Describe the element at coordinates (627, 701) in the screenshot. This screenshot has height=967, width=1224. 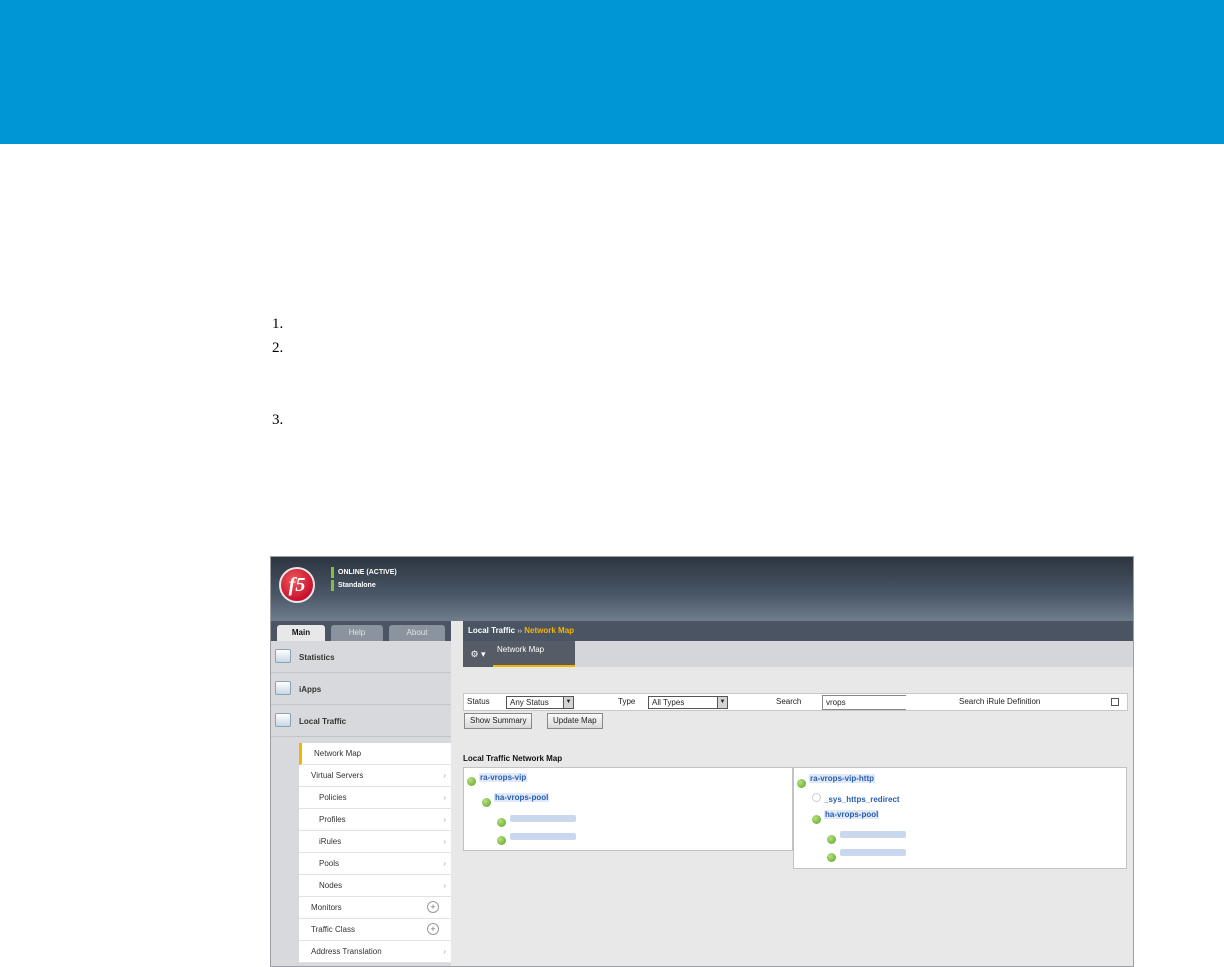
I see `type-label: Type` at that location.